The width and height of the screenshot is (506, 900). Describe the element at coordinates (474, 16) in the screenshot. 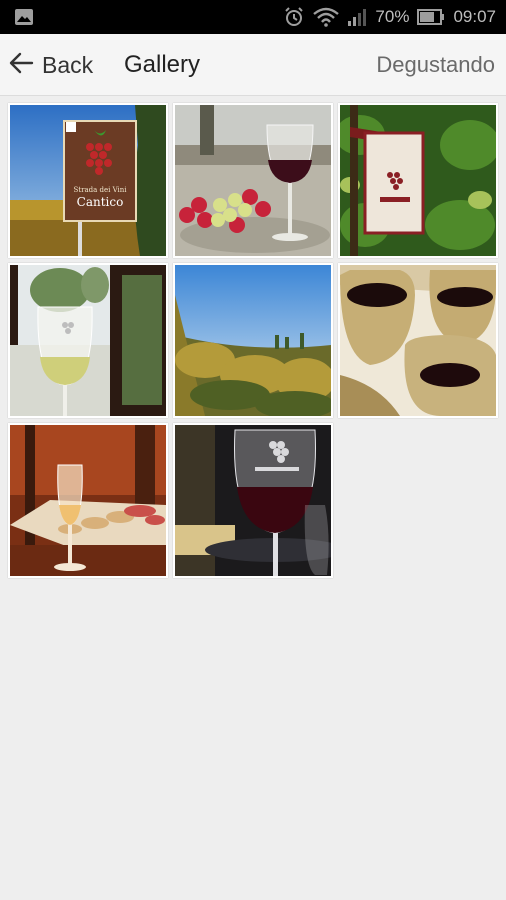

I see `clock: 09:07` at that location.